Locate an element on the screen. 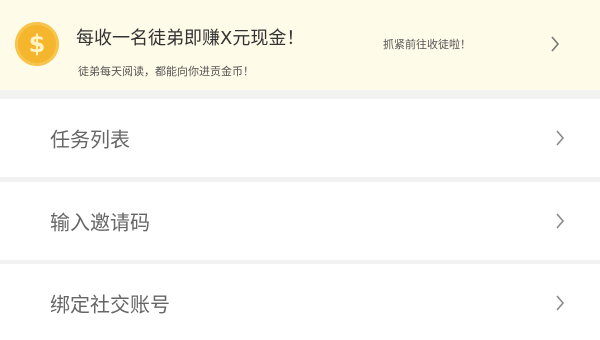 This screenshot has height=340, width=600. coin-icon: $ is located at coordinates (37, 44).